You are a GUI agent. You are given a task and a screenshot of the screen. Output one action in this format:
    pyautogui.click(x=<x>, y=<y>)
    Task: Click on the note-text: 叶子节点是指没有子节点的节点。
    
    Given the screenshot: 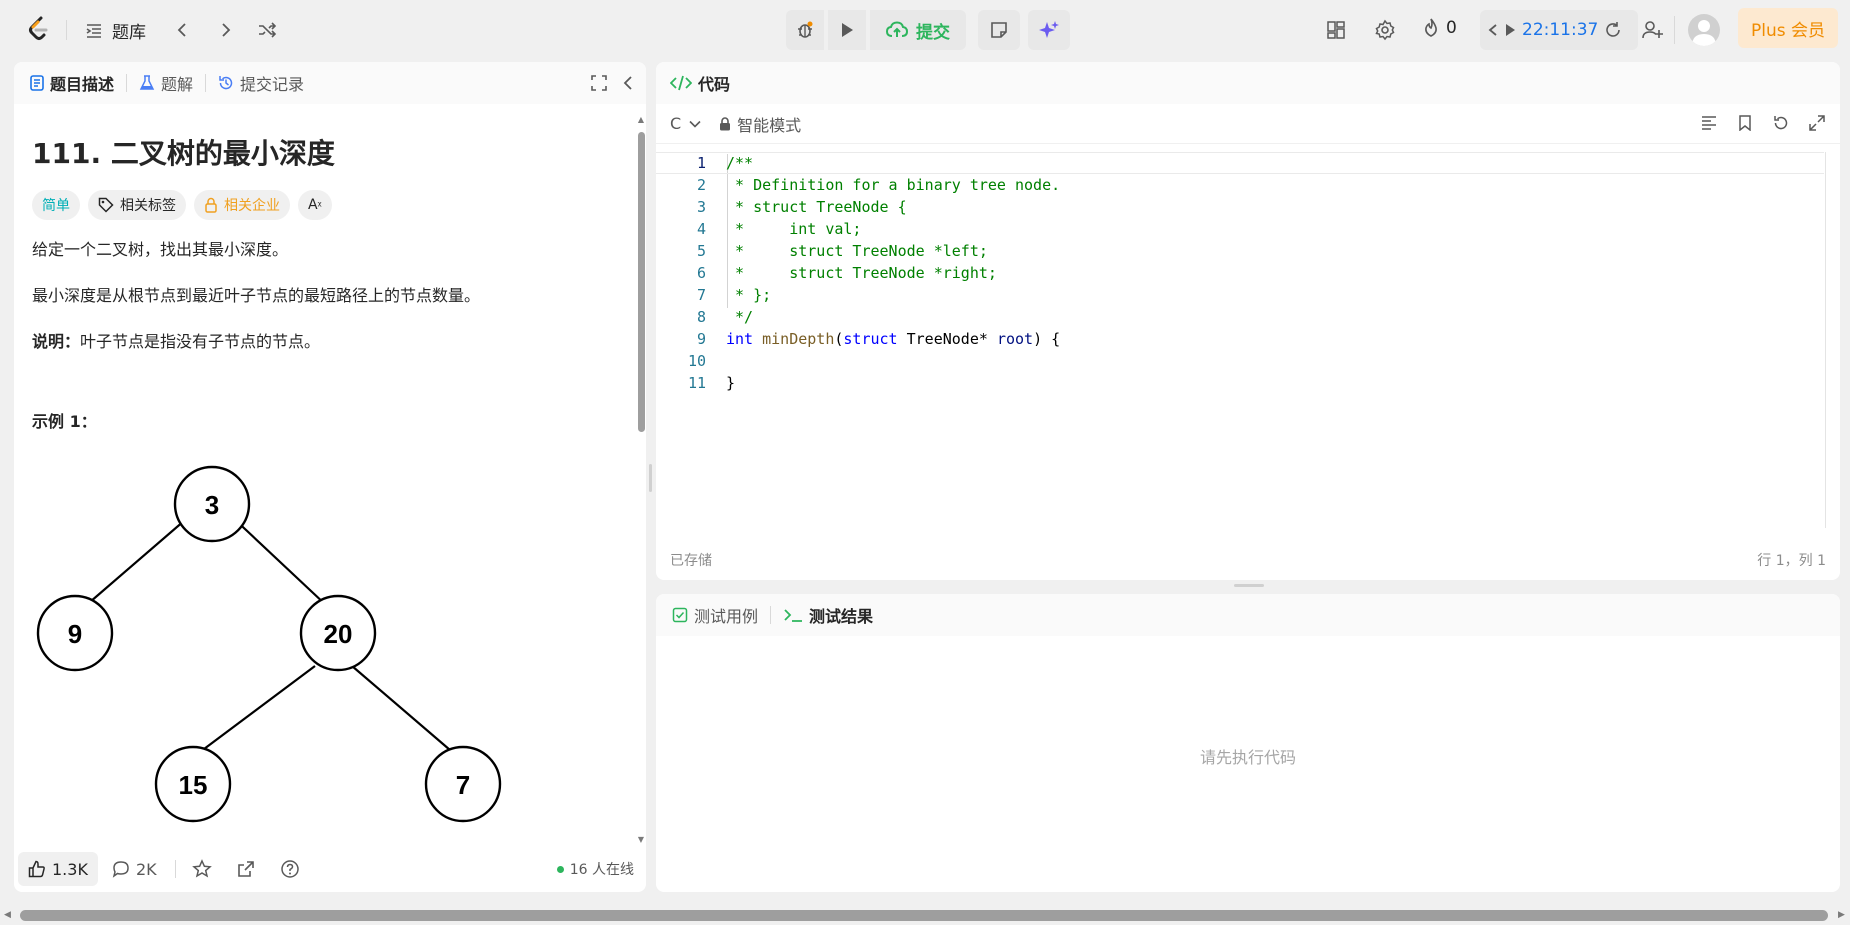 What is the action you would take?
    pyautogui.click(x=200, y=341)
    